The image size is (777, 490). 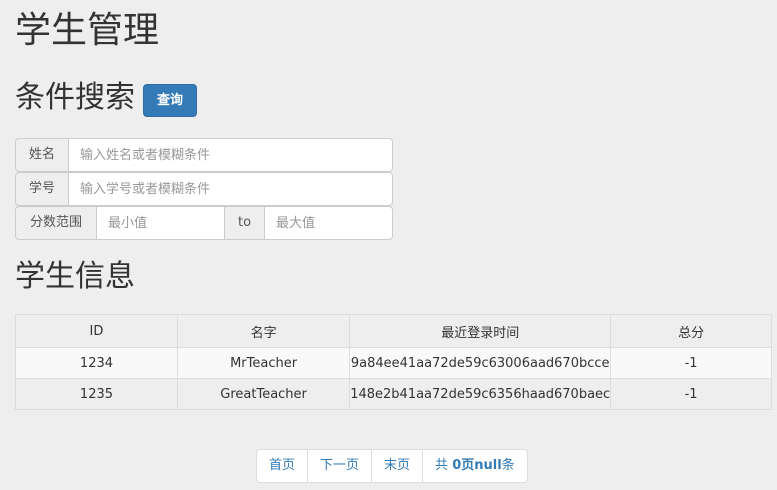 What do you see at coordinates (170, 100) in the screenshot?
I see `query-button: 查询` at bounding box center [170, 100].